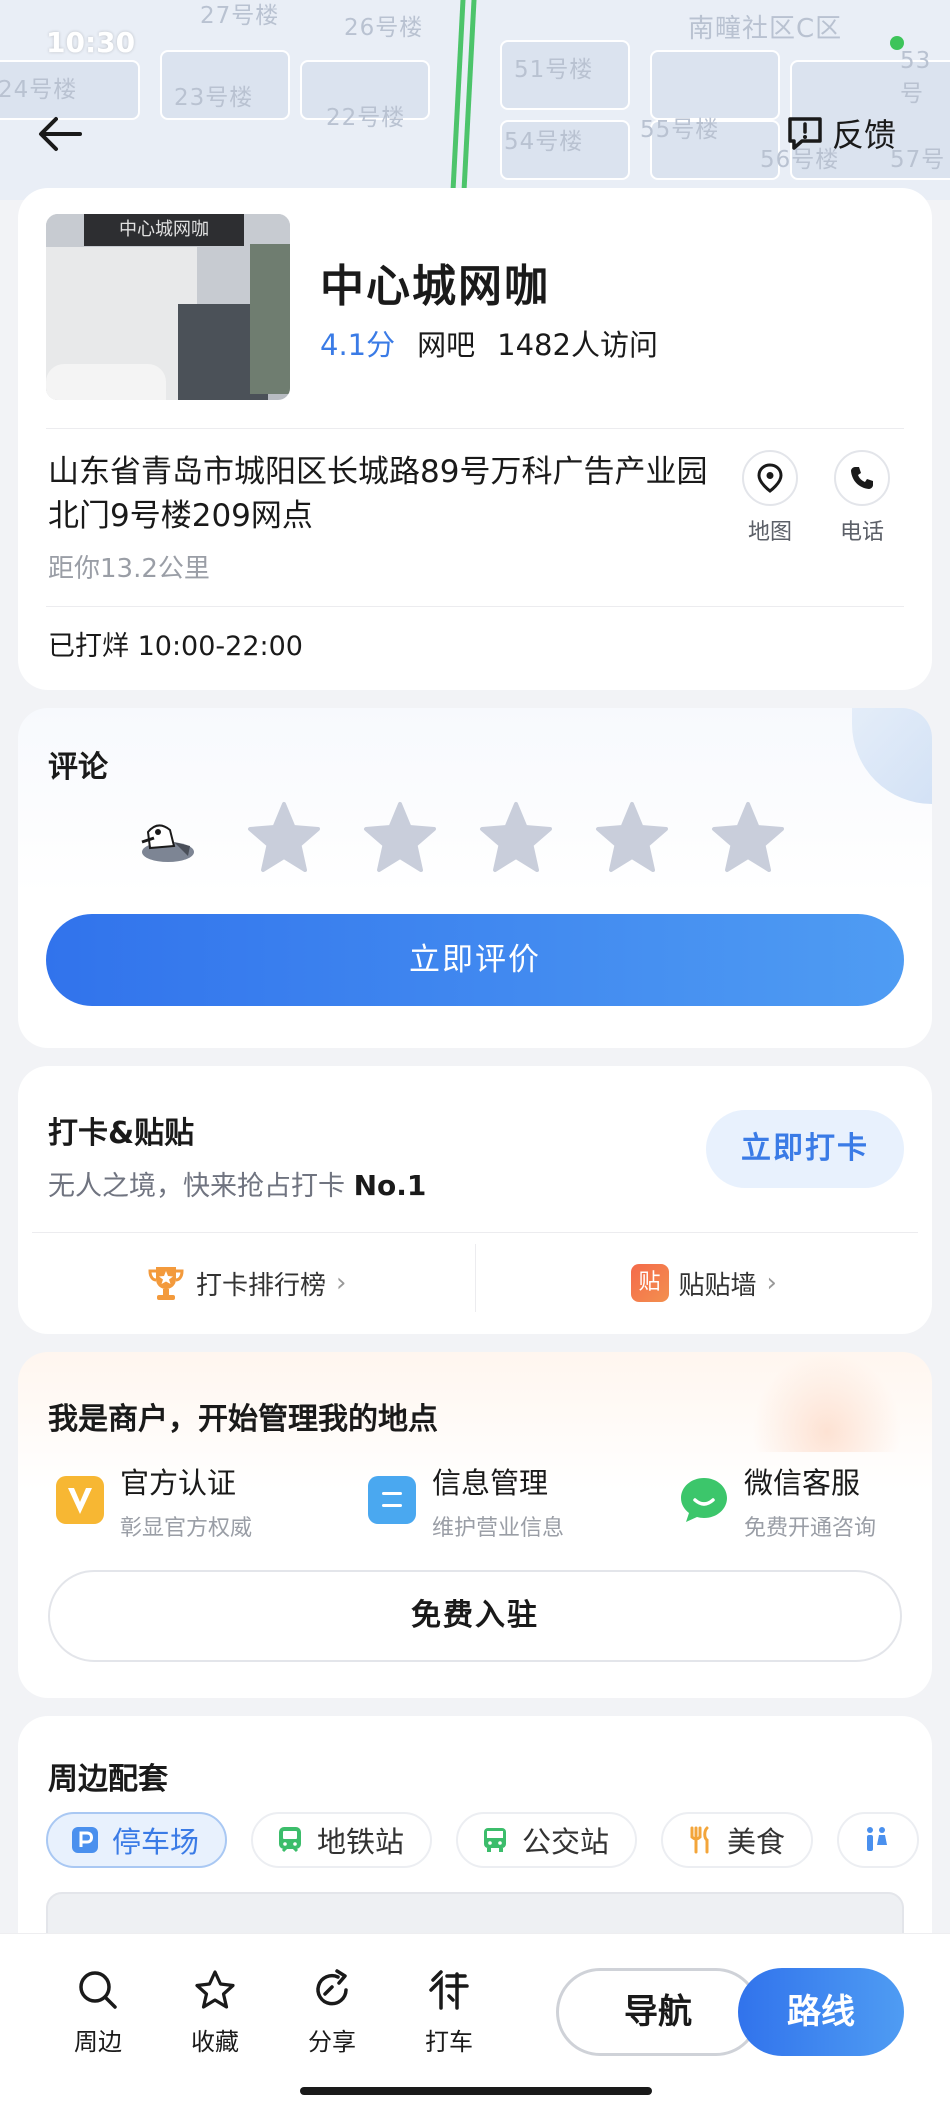 This screenshot has height=2111, width=950. I want to click on checkin-subtitle: 无人之境，快来抢占打卡 No.1, so click(237, 1183).